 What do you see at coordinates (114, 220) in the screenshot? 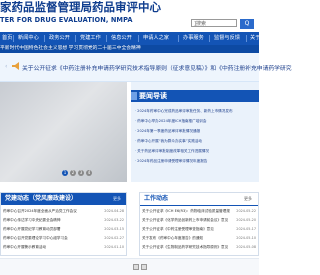
I see `item-date: 2024-03-22` at bounding box center [114, 220].